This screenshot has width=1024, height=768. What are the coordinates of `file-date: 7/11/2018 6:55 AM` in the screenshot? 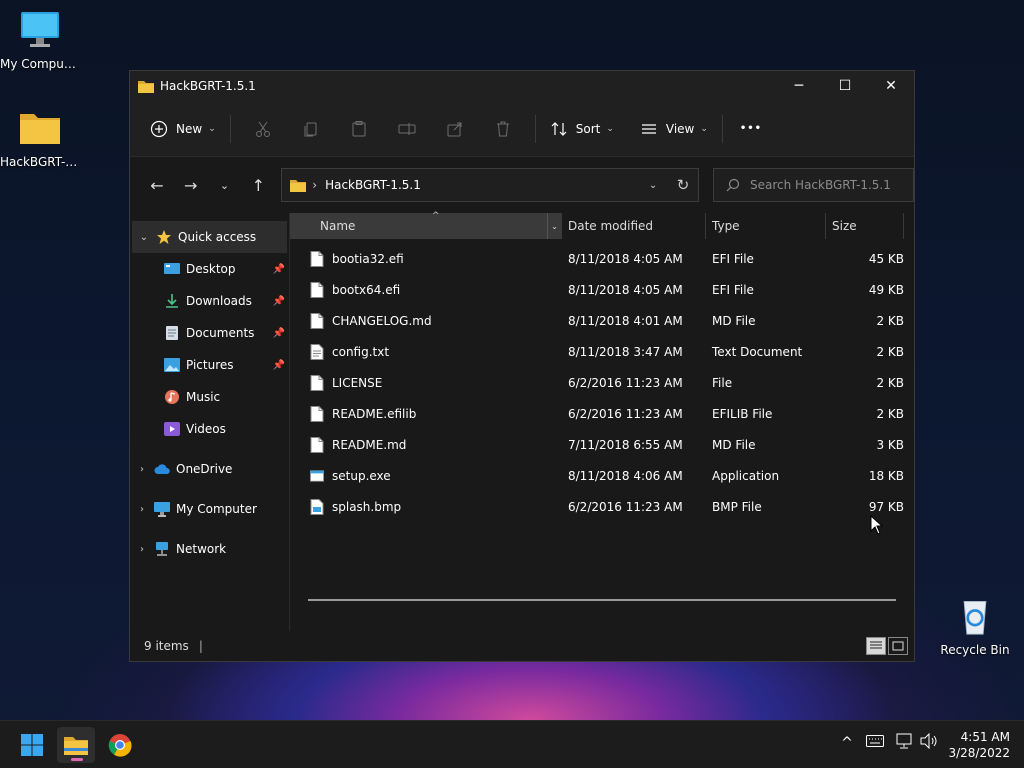 It's located at (625, 444).